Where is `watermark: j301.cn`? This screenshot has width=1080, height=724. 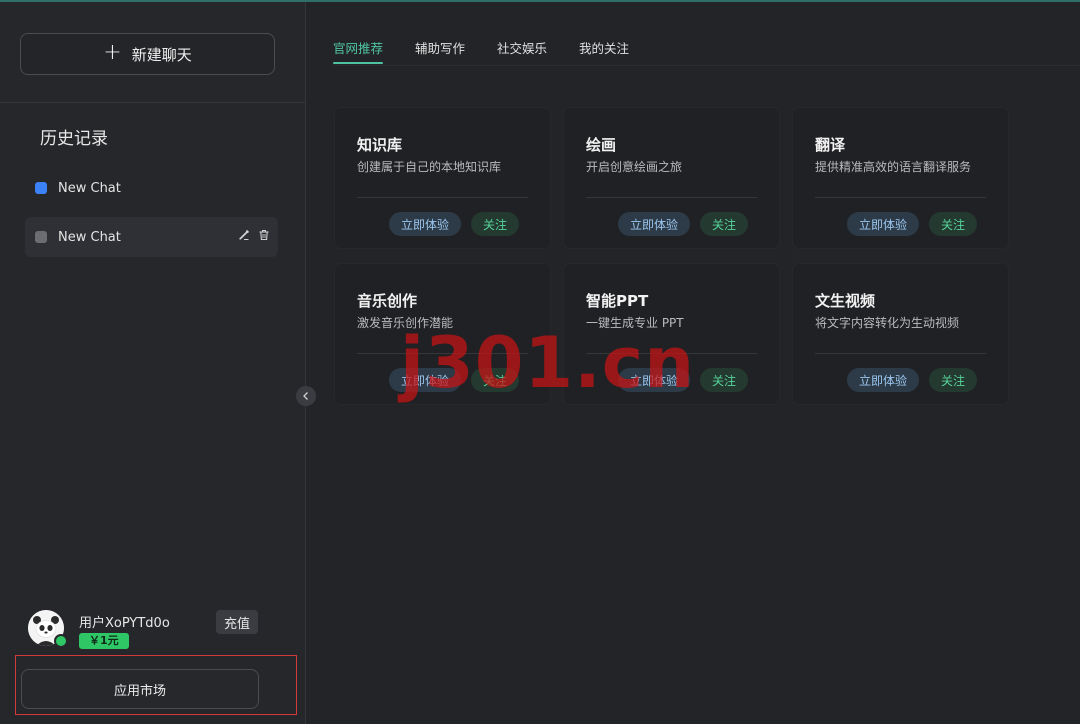
watermark: j301.cn is located at coordinates (548, 363).